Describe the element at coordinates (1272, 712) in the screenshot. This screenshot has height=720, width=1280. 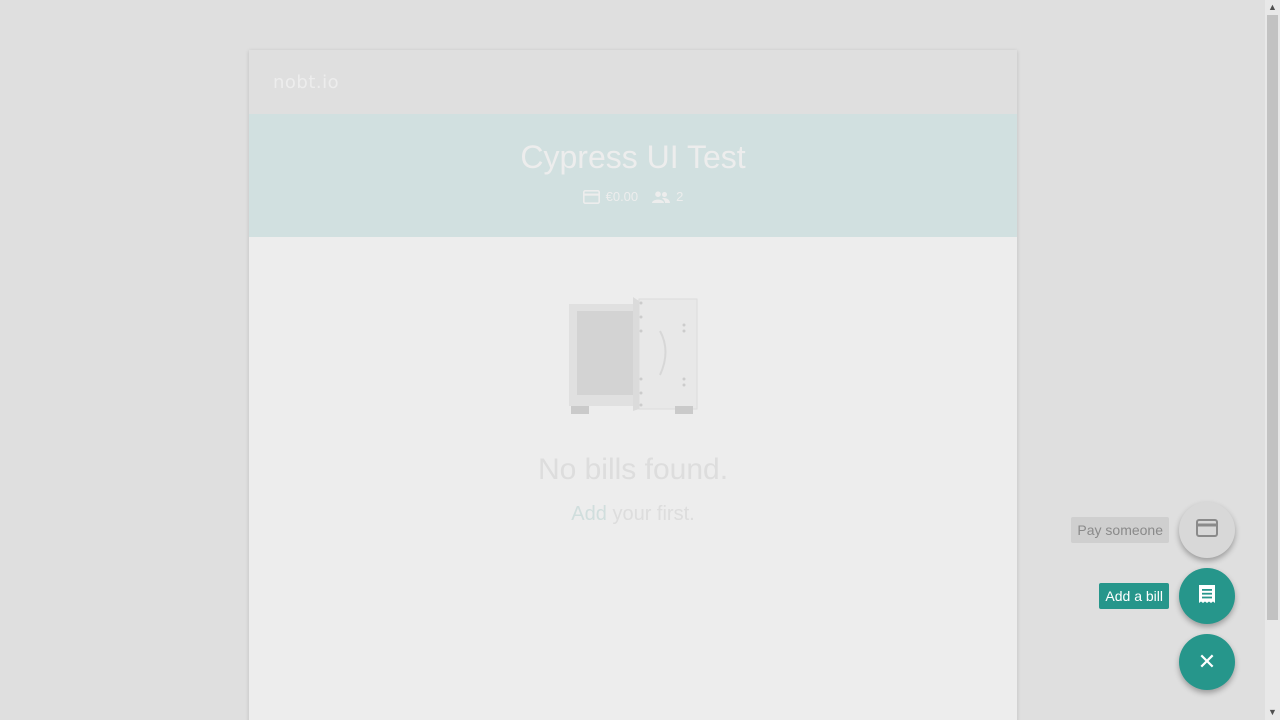
I see `scroll-down-arrow-icon: ▼` at that location.